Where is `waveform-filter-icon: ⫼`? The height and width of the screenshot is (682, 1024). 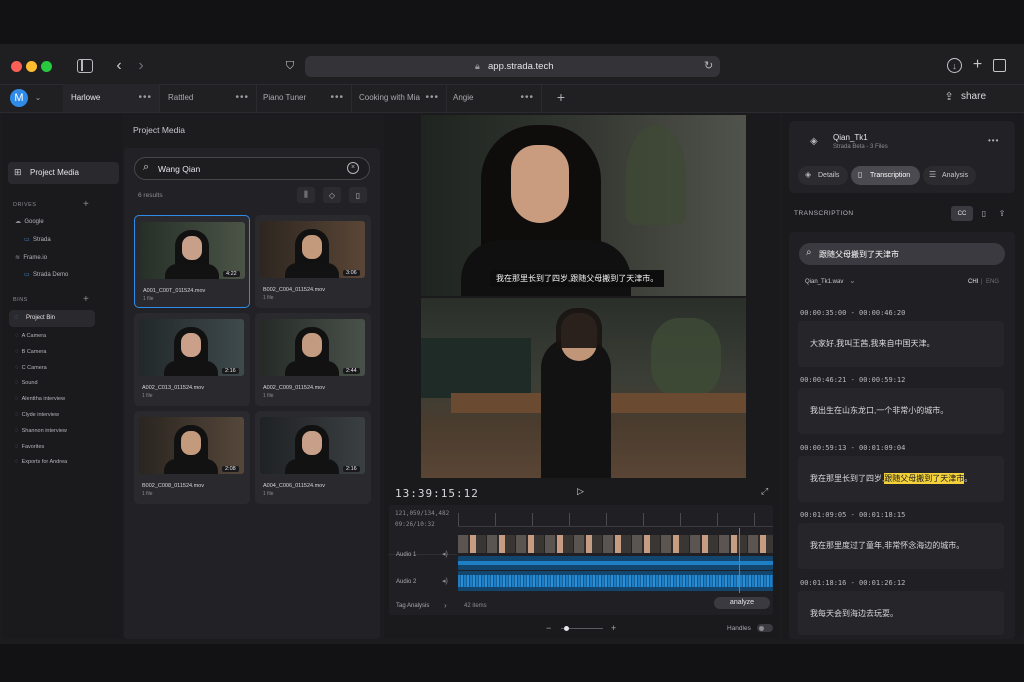 waveform-filter-icon: ⫼ is located at coordinates (306, 195).